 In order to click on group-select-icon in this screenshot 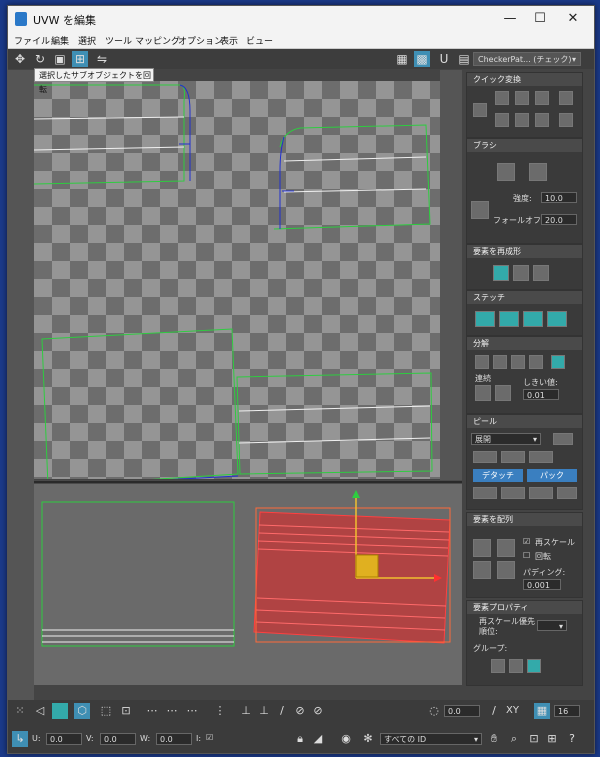, I will do `click(498, 666)`.